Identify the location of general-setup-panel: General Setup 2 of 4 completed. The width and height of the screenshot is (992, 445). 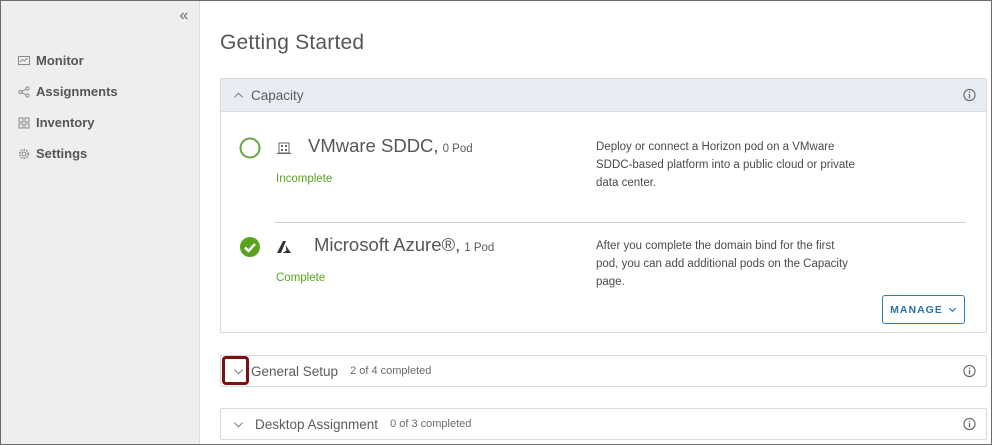
(603, 371).